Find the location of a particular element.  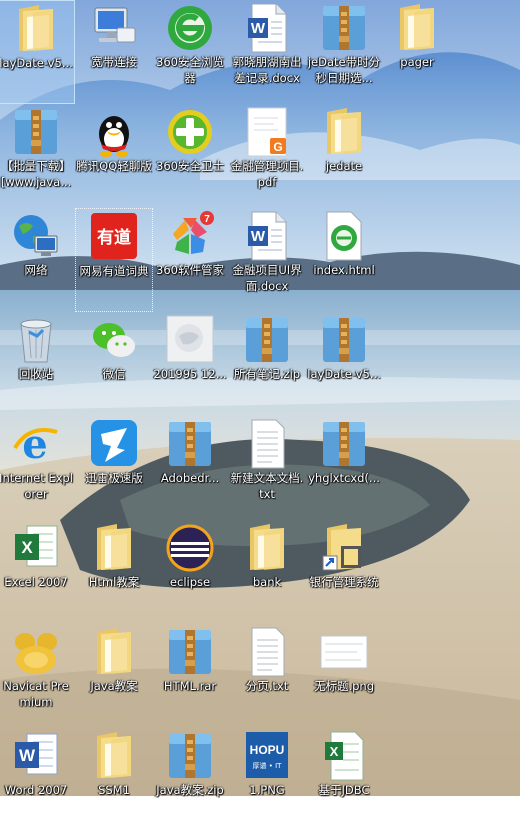

security-360-icon is located at coordinates (190, 132).